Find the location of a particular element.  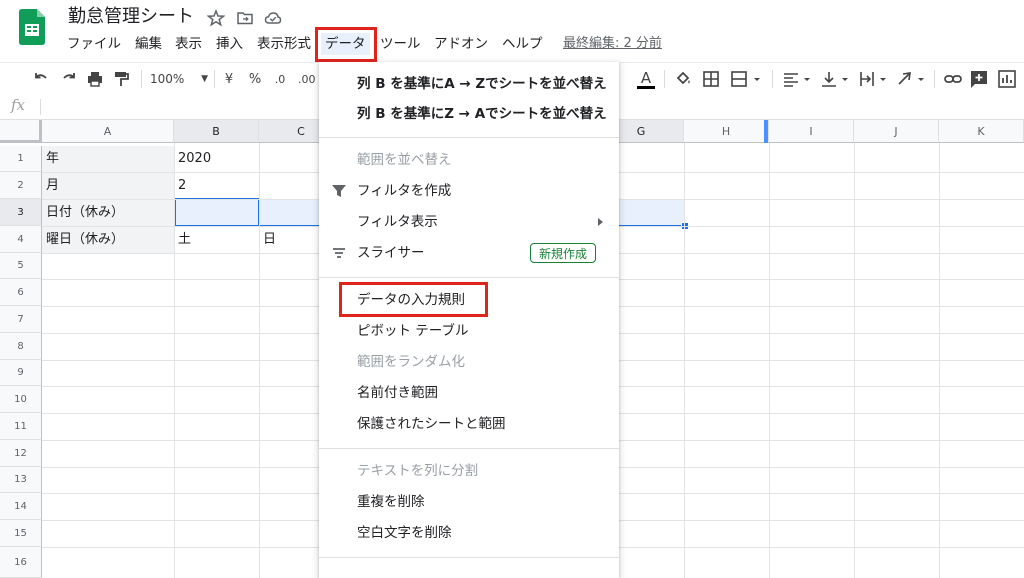

column-header-i: I is located at coordinates (811, 131).